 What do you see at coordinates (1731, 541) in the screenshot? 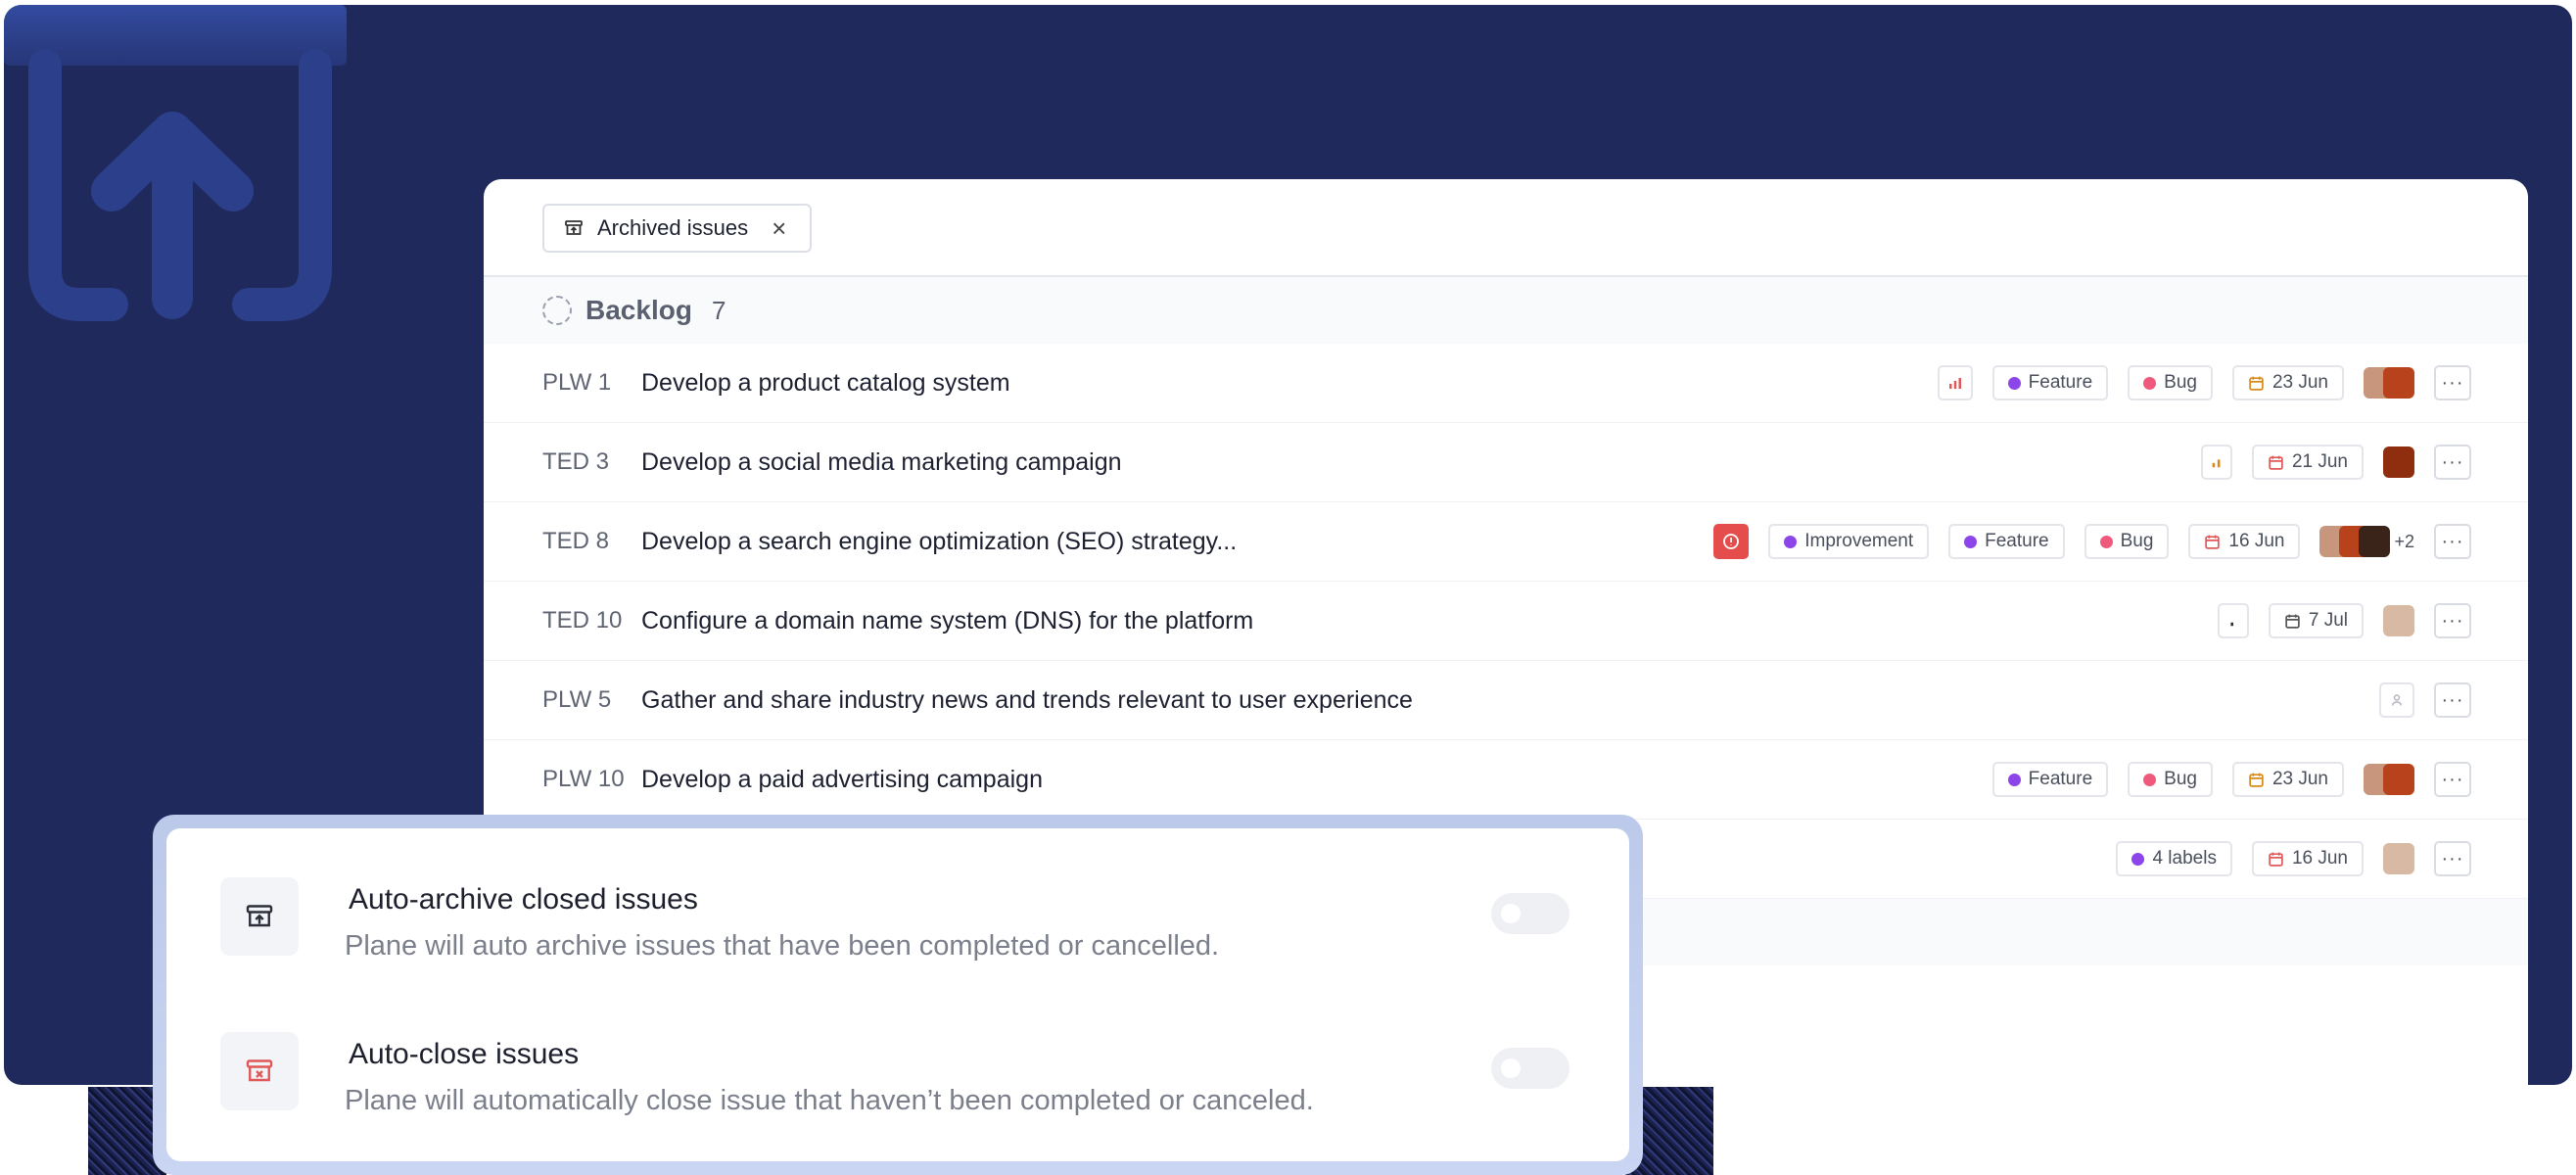
I see `priority-urgent-icon` at bounding box center [1731, 541].